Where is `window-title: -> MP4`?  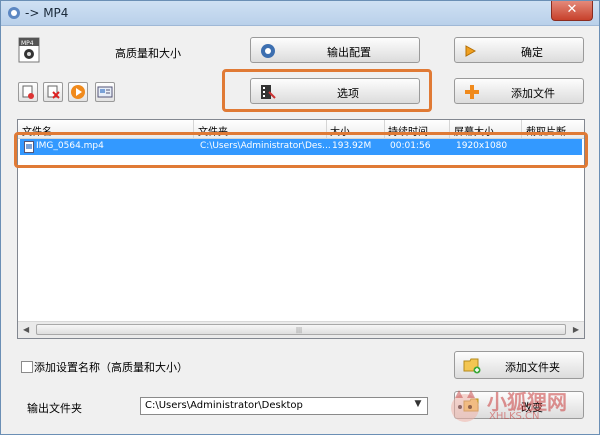
window-title: -> MP4 is located at coordinates (47, 13).